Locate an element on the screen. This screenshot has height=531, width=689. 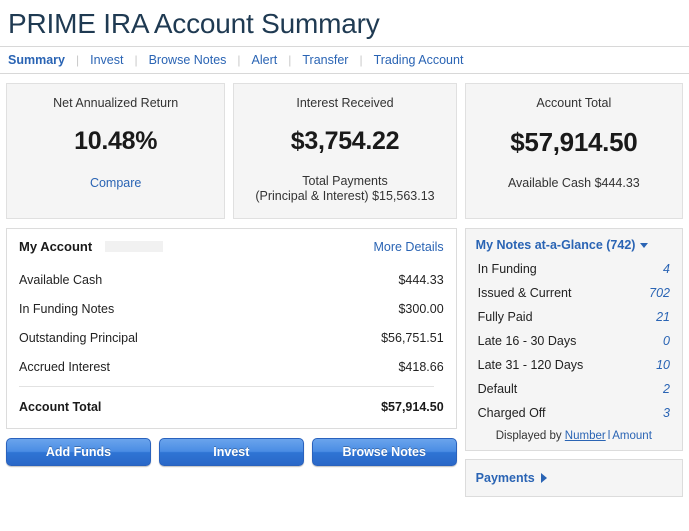
row-value: $444.33 is located at coordinates (421, 280).